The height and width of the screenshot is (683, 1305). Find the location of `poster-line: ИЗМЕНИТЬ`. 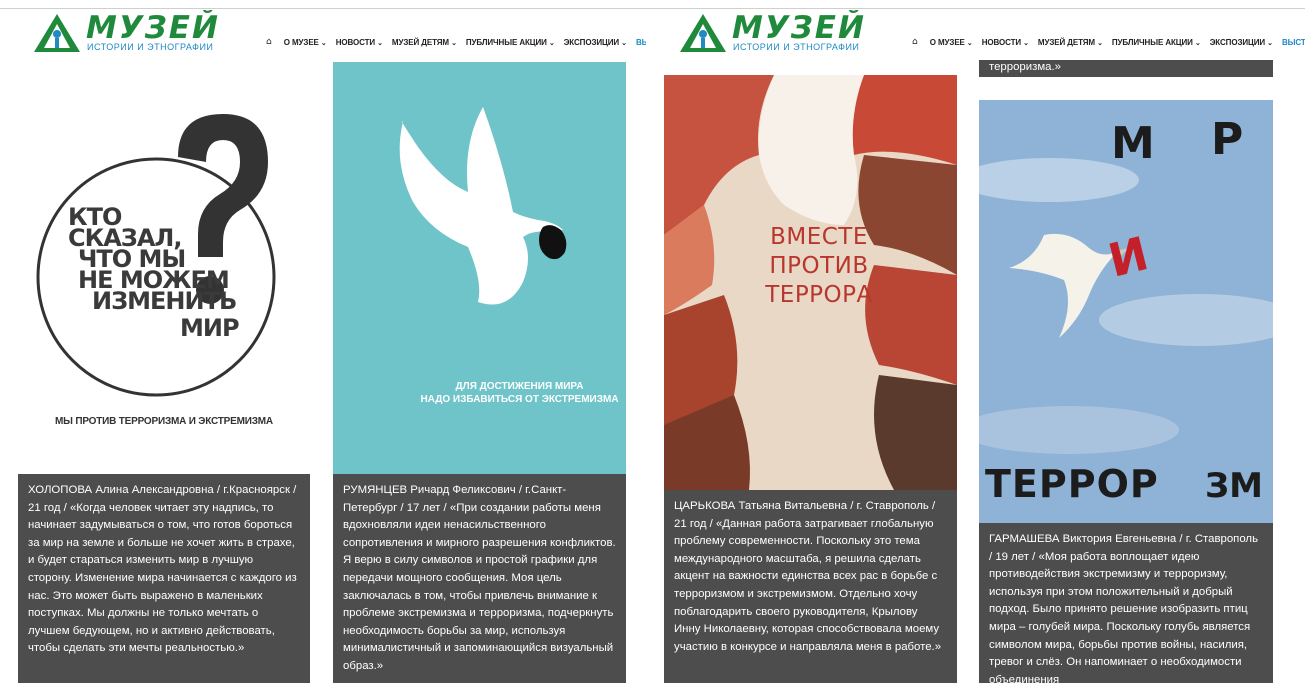

poster-line: ИЗМЕНИТЬ is located at coordinates (164, 301).